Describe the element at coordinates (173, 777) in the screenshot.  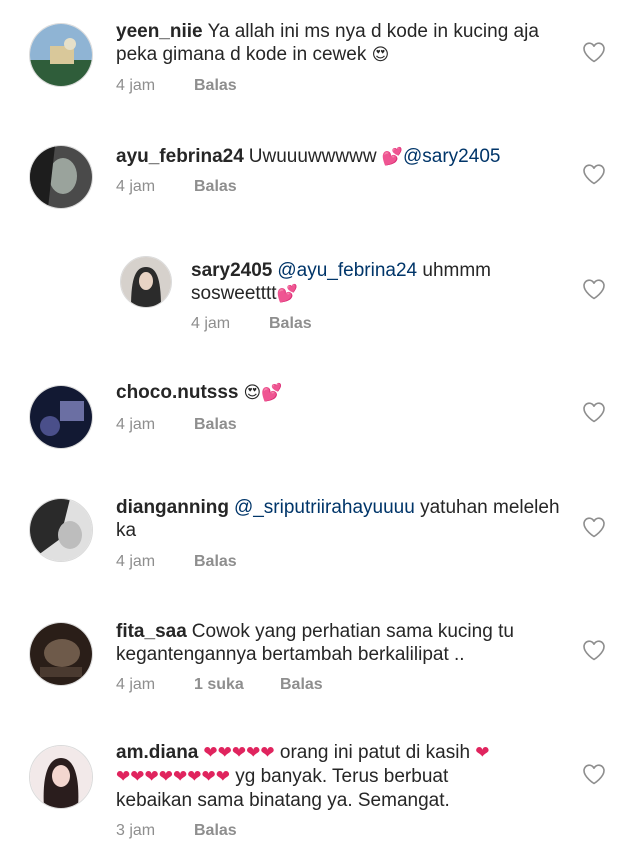
I see `heart-emoji: ❤❤❤❤❤❤❤❤` at that location.